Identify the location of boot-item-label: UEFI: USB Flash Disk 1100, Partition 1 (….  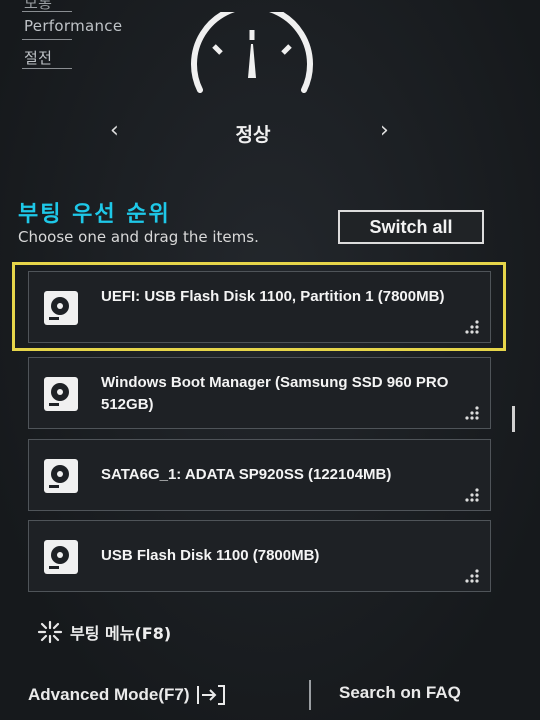
(273, 296).